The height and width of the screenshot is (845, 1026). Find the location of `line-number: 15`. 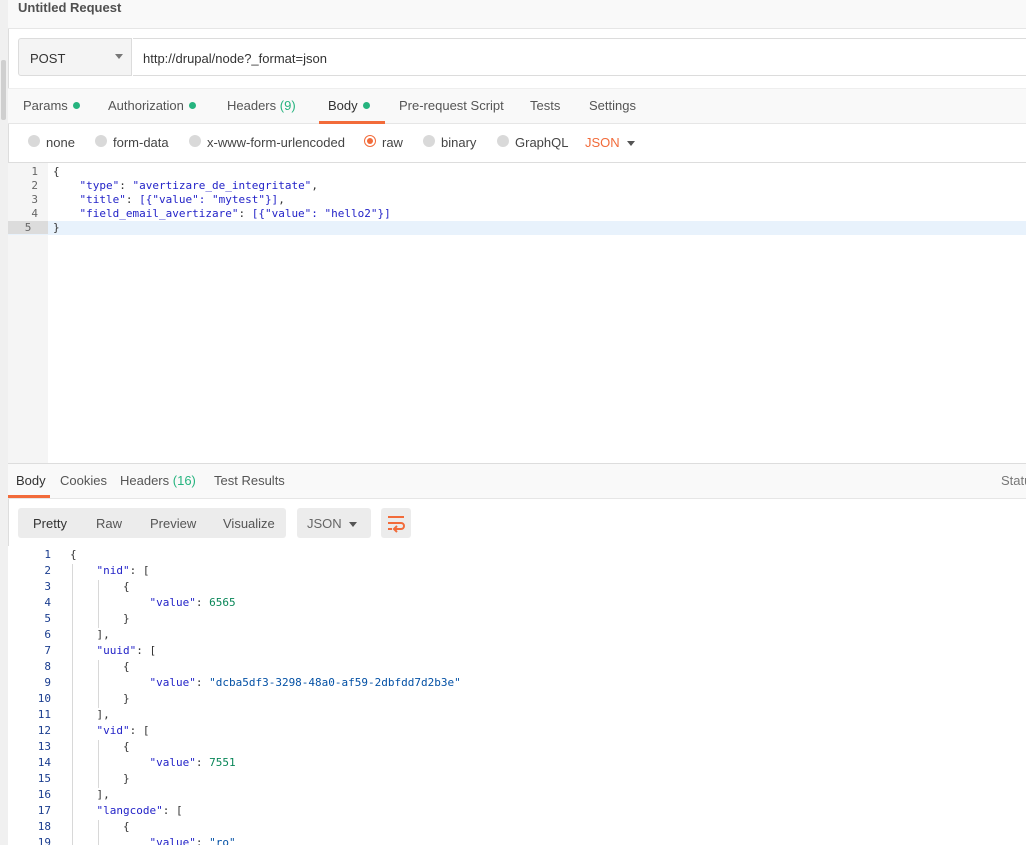

line-number: 15 is located at coordinates (44, 778).